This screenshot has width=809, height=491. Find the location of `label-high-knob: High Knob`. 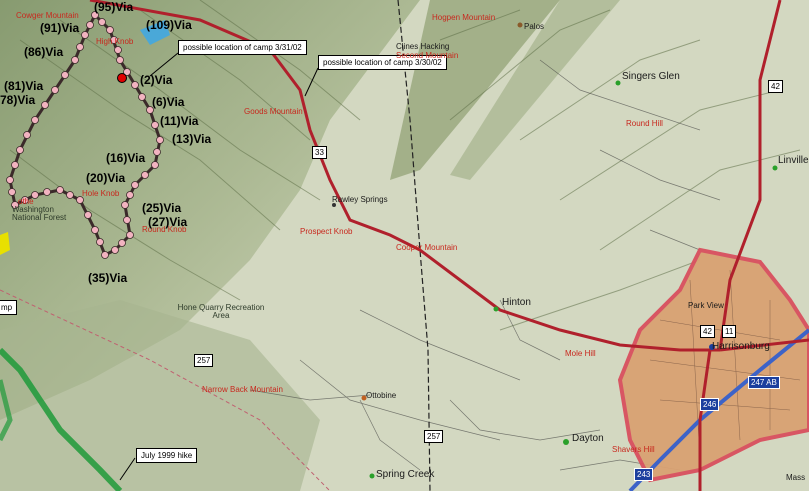

label-high-knob: High Knob is located at coordinates (115, 41).